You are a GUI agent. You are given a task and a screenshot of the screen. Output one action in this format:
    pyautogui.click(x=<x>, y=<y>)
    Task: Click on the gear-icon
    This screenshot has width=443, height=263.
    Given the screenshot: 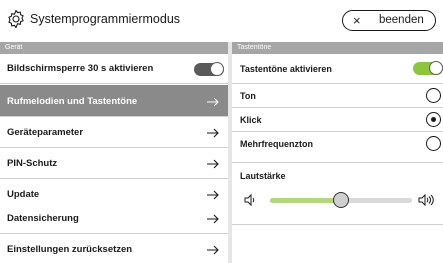 What is the action you would take?
    pyautogui.click(x=16, y=19)
    